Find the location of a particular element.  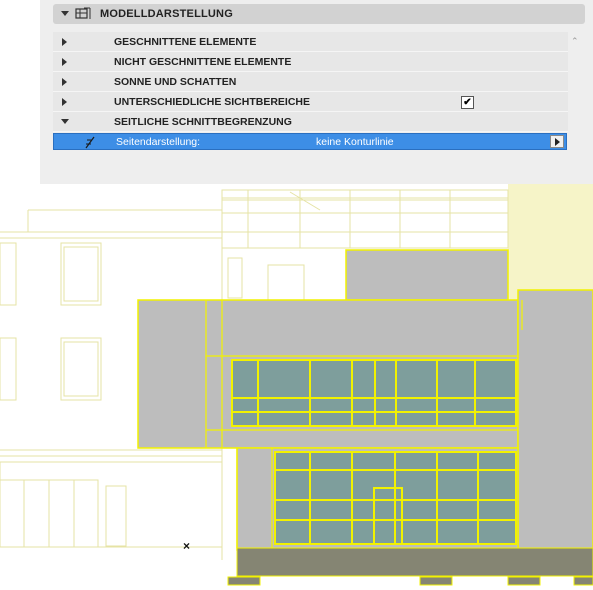

section-label: SONNE UND SCHATTEN is located at coordinates (175, 82).